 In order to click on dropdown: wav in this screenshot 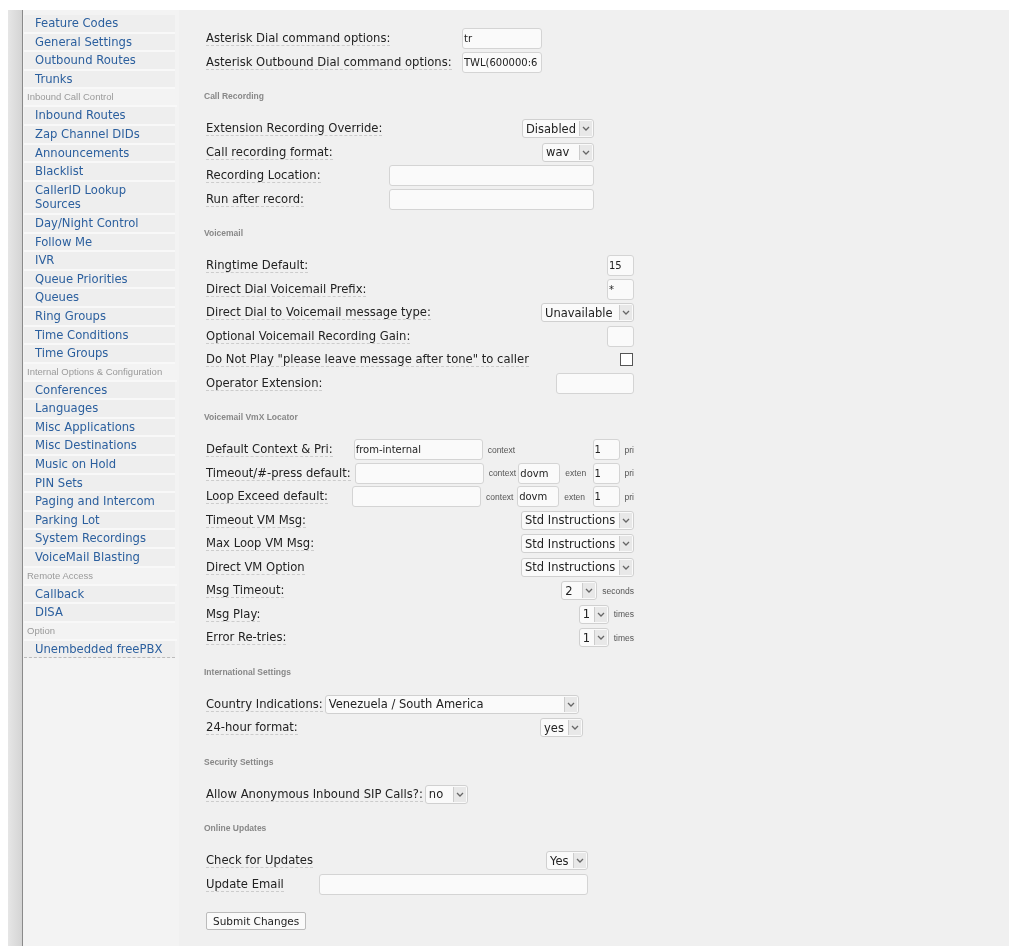, I will do `click(568, 152)`.